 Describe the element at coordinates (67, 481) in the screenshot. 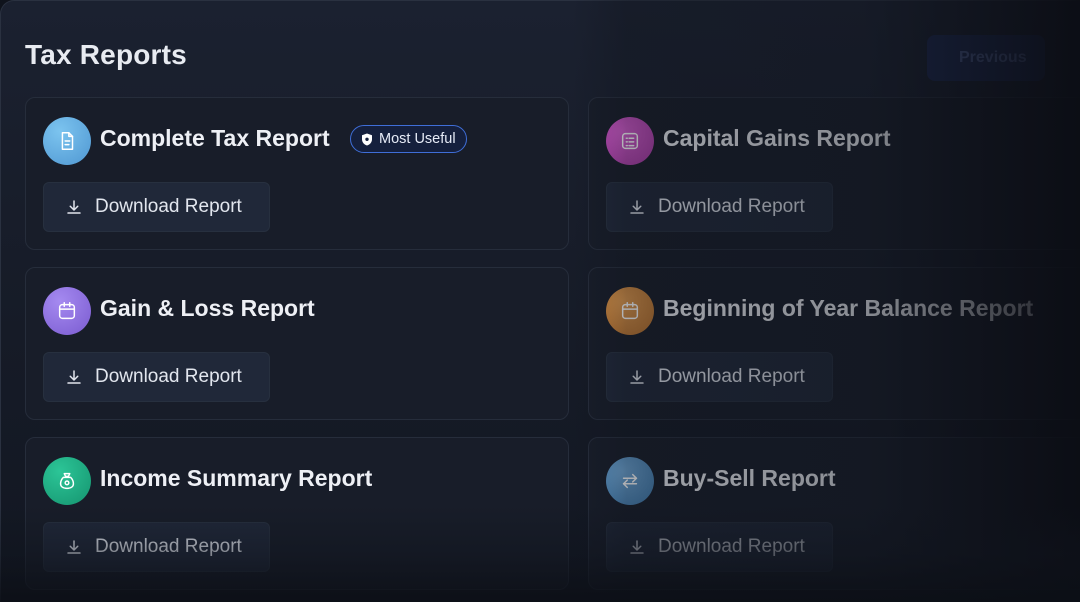

I see `money-bag-icon` at that location.